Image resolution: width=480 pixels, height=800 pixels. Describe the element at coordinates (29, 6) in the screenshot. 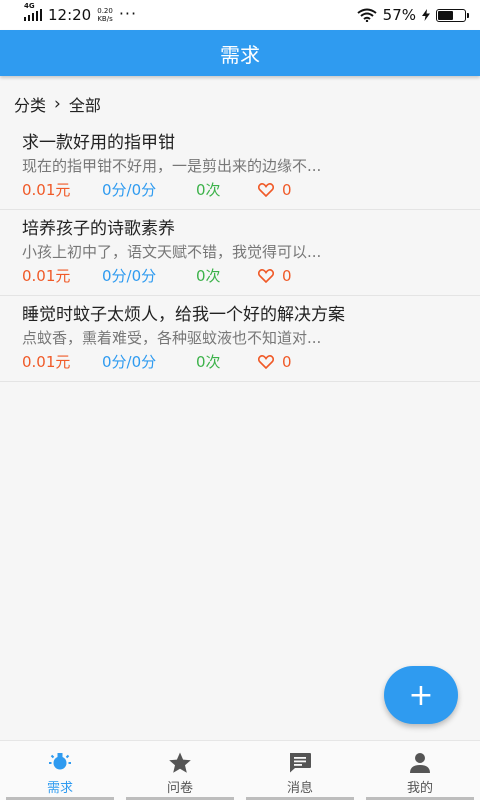

I see `network-type: 4G` at that location.